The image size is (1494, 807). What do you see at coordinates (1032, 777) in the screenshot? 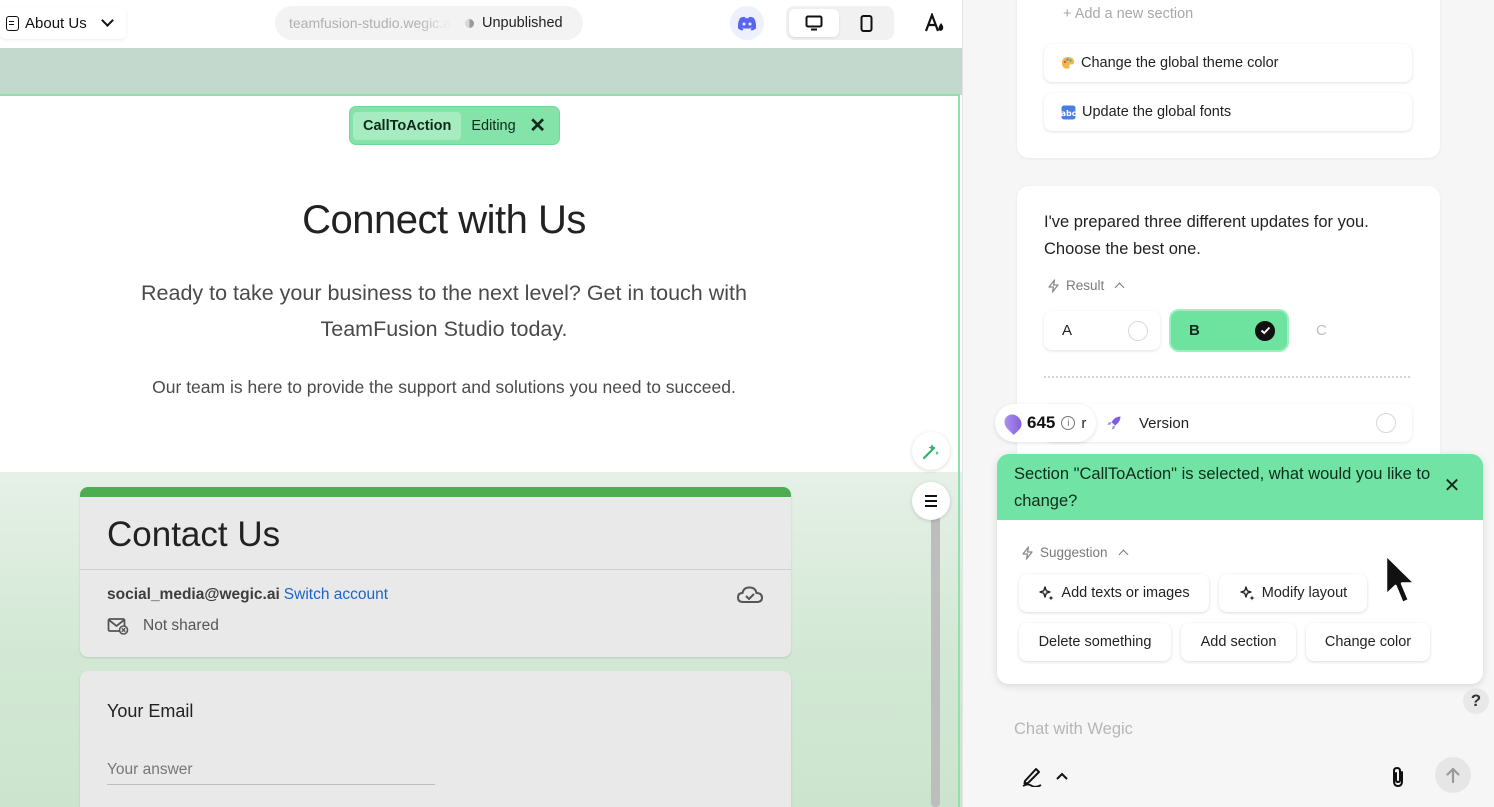
I see `pen-icon` at bounding box center [1032, 777].